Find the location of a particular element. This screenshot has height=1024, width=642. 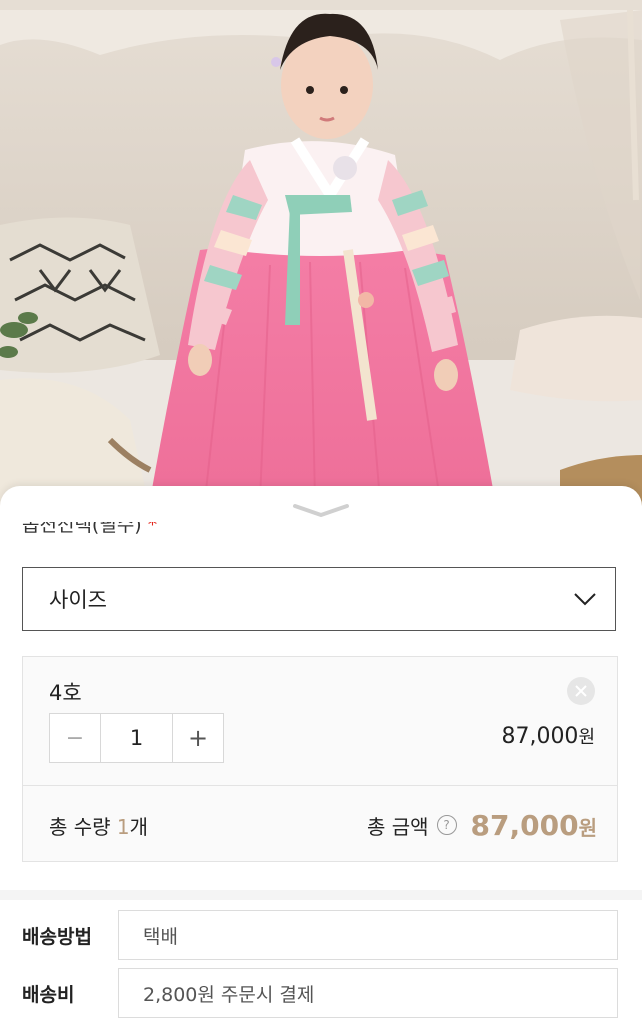

section-divider is located at coordinates (321, 895).